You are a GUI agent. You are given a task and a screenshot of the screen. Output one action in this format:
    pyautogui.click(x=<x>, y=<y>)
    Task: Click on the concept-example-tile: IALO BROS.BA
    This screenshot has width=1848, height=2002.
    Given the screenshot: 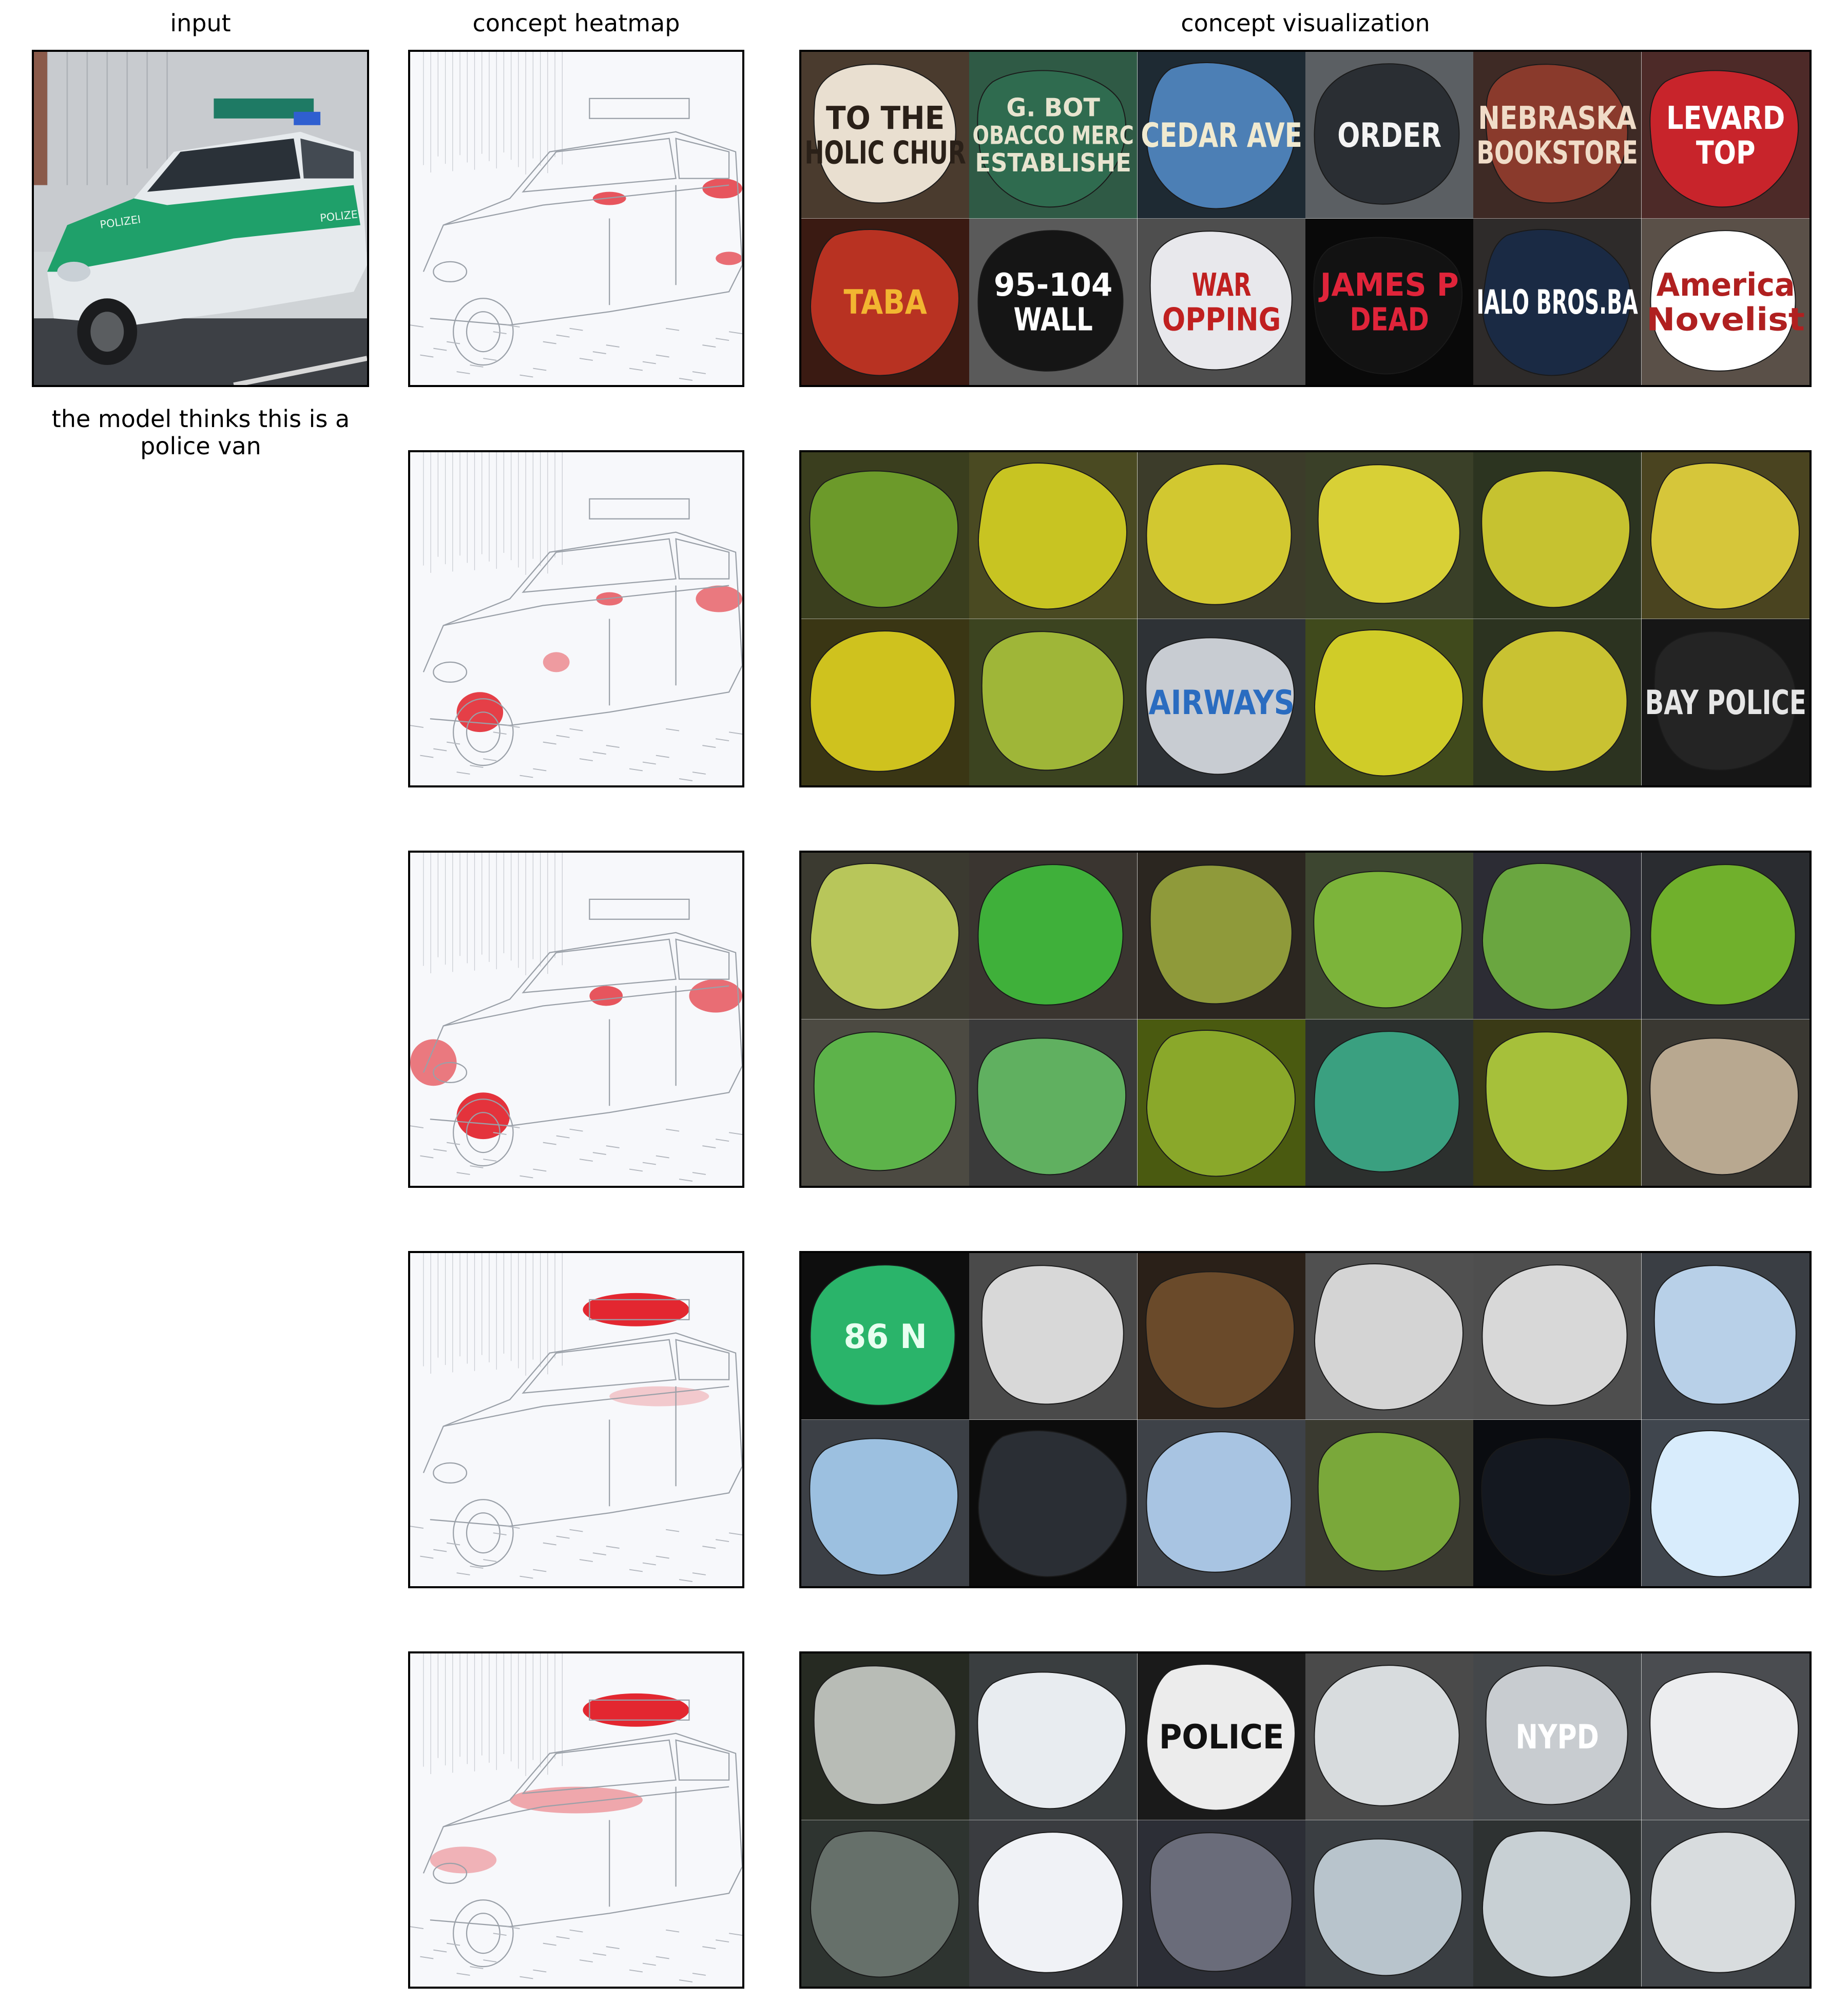 What is the action you would take?
    pyautogui.click(x=1557, y=301)
    